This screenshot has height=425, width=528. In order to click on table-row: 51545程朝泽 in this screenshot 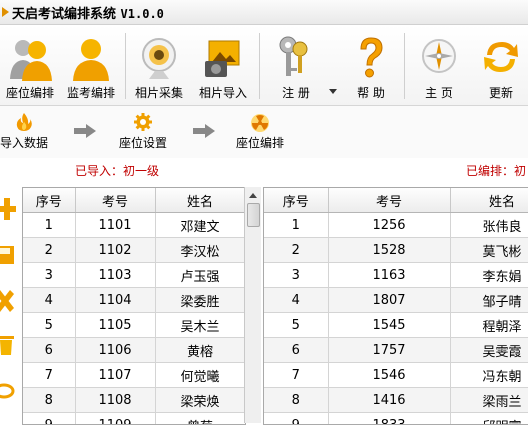, I will do `click(396, 325)`.